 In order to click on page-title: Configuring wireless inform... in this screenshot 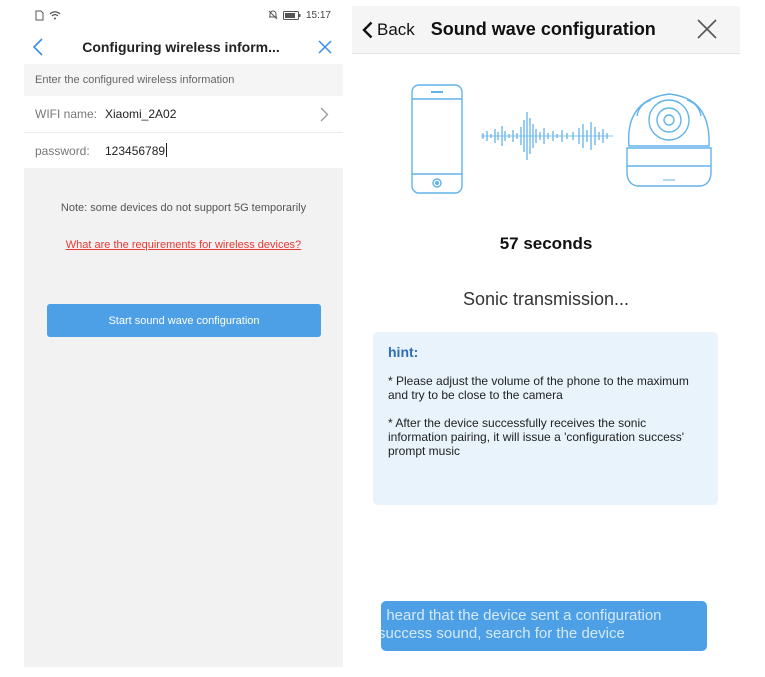, I will do `click(181, 47)`.